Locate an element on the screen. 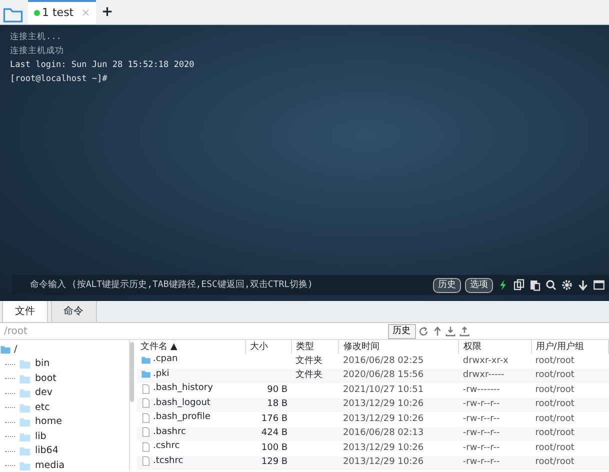 The height and width of the screenshot is (472, 609). down-arrow-icon is located at coordinates (583, 285).